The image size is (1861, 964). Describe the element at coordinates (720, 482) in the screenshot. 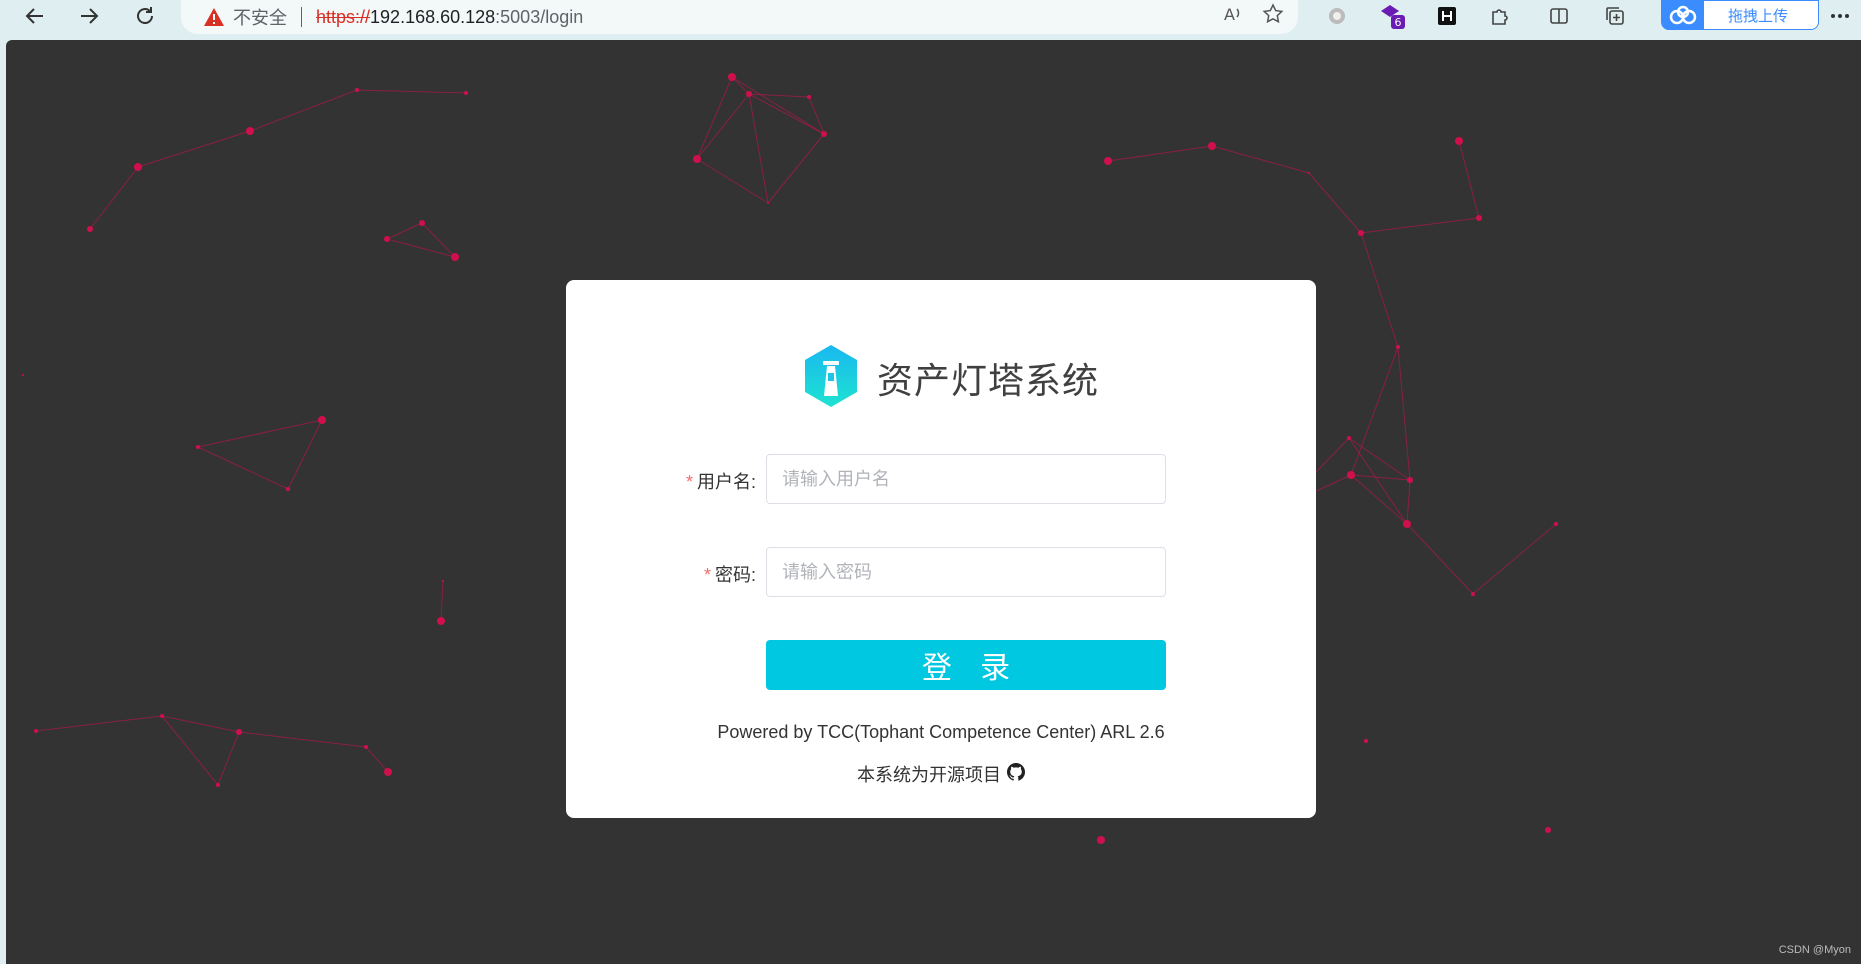

I see `username-label: * 用户名:` at that location.